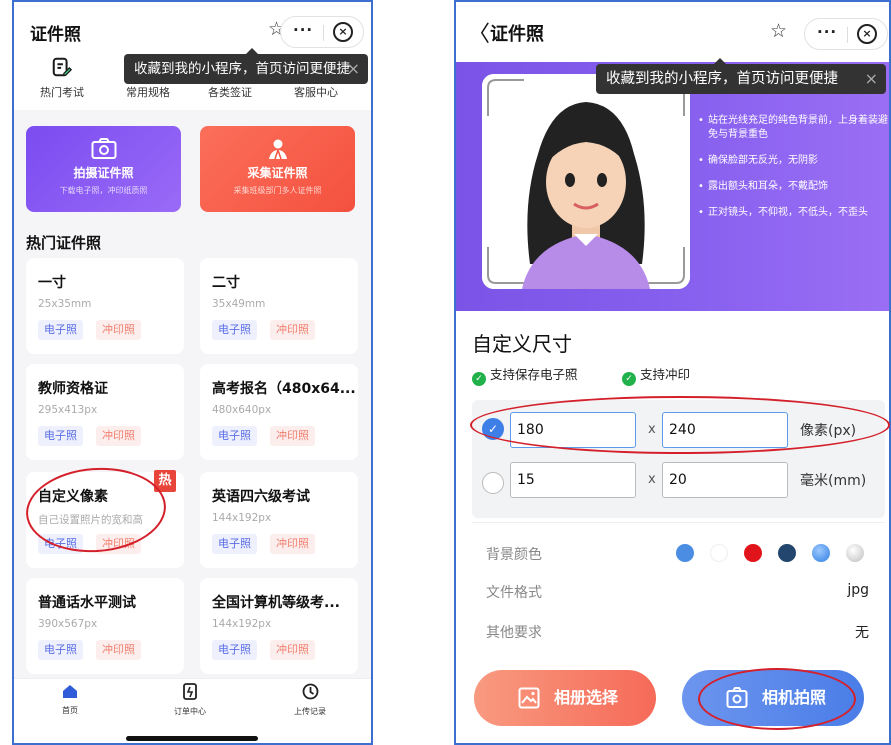  I want to click on bg-color-red, so click(753, 553).